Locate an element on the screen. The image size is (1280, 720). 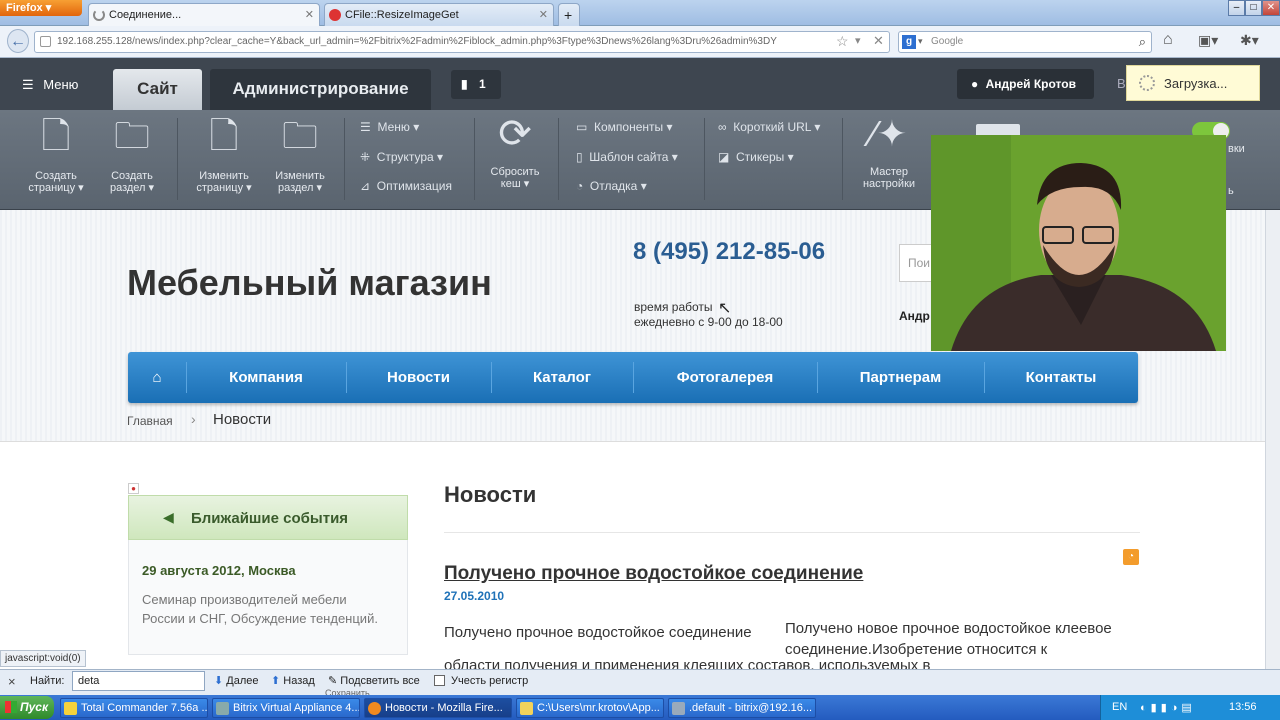
edit-marker-icon: ● is located at coordinates (133, 488).